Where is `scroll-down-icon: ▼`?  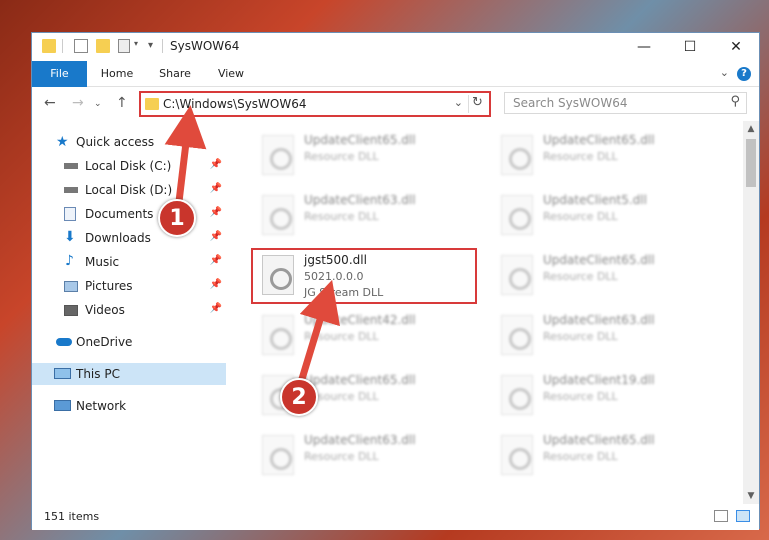
scroll-down-icon: ▼ is located at coordinates (751, 496).